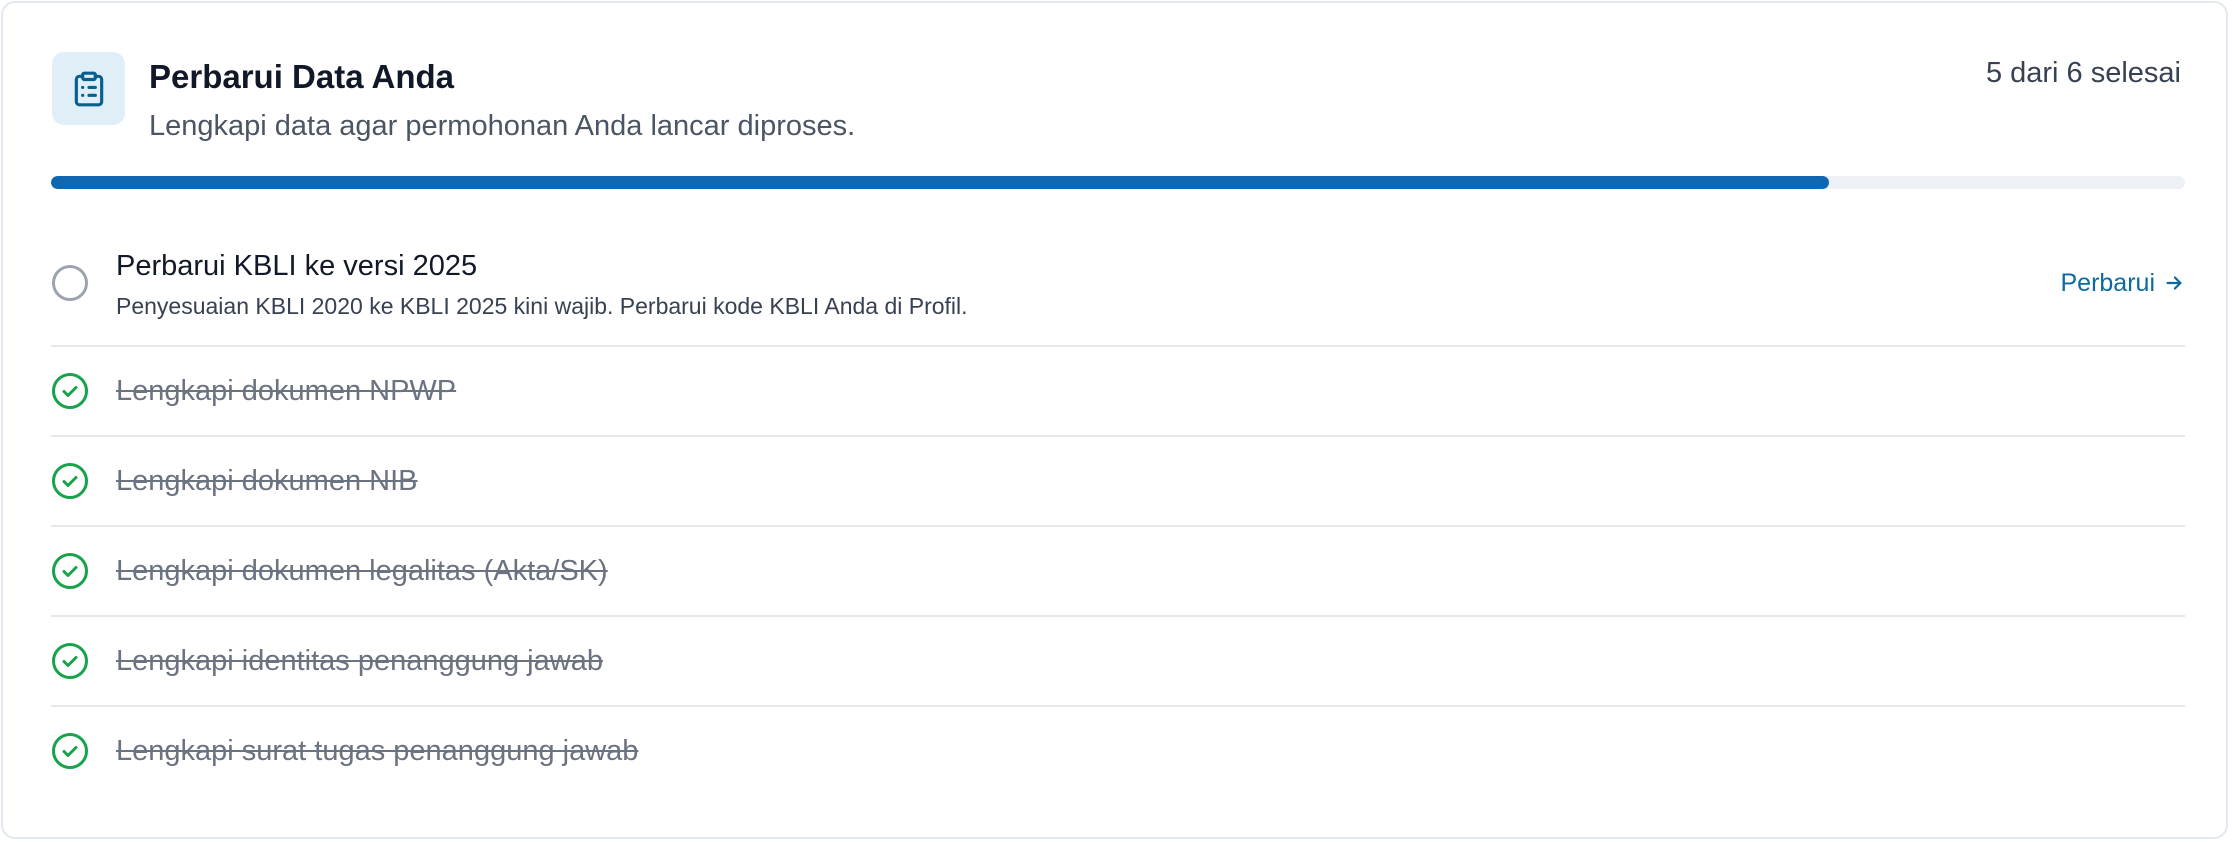  What do you see at coordinates (940, 182) in the screenshot?
I see `progress-bar-fill` at bounding box center [940, 182].